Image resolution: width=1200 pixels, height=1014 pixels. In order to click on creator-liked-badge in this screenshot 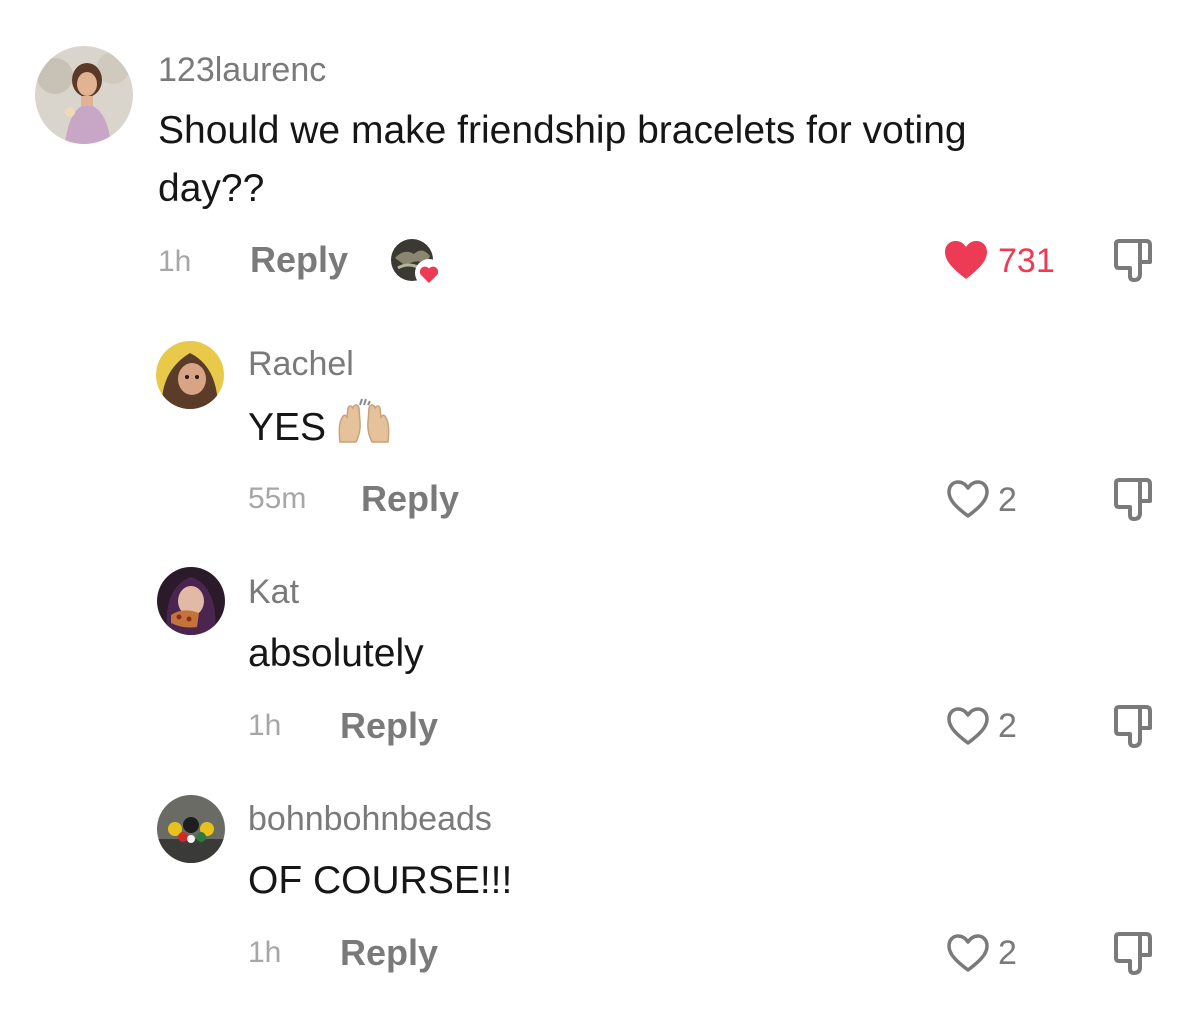, I will do `click(416, 262)`.